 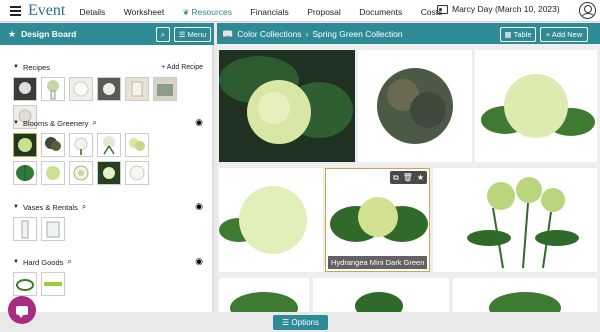 I want to click on blooms-section: ▼ Blooms & Greenery ⌕ ◉, so click(x=108, y=151).